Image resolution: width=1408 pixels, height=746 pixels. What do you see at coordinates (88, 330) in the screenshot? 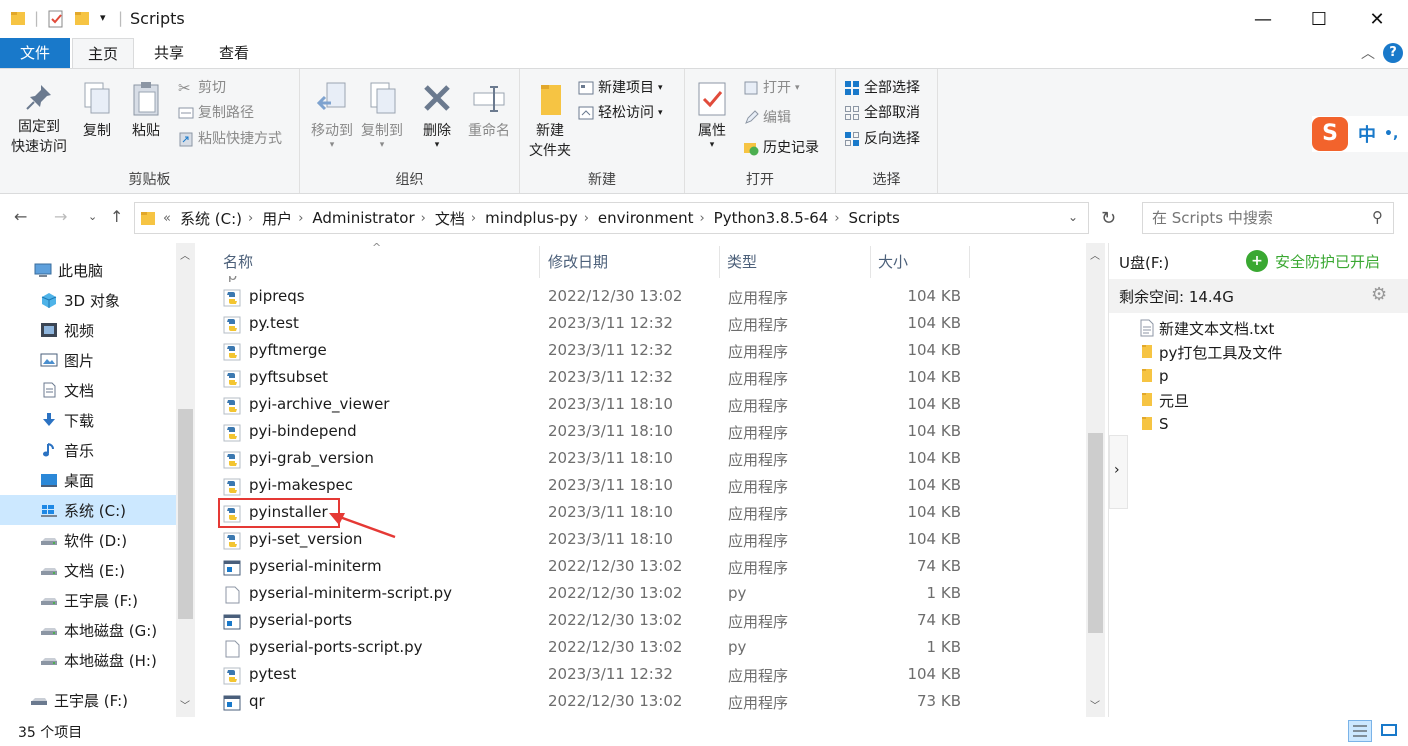
I see `nav-item: 视频` at bounding box center [88, 330].